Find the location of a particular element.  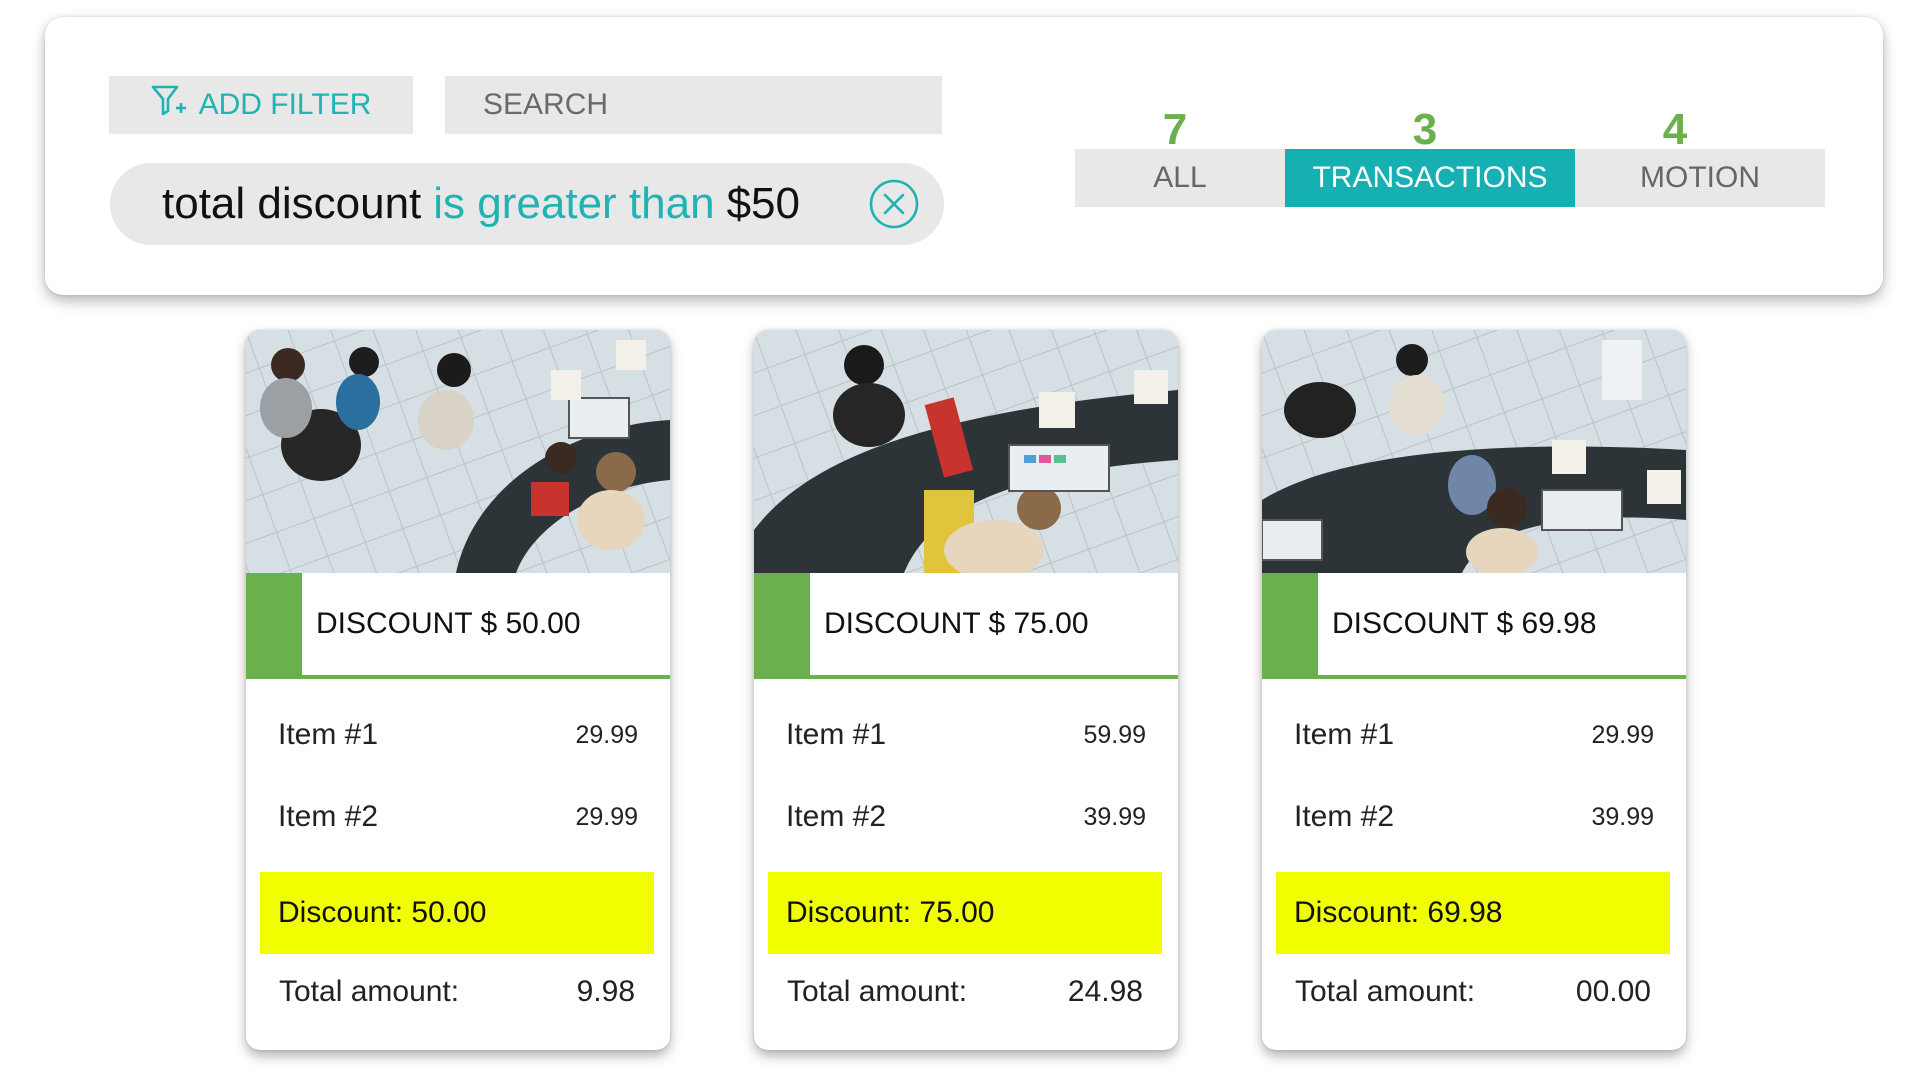

add-filter-button: ADD FILTER is located at coordinates (261, 105).